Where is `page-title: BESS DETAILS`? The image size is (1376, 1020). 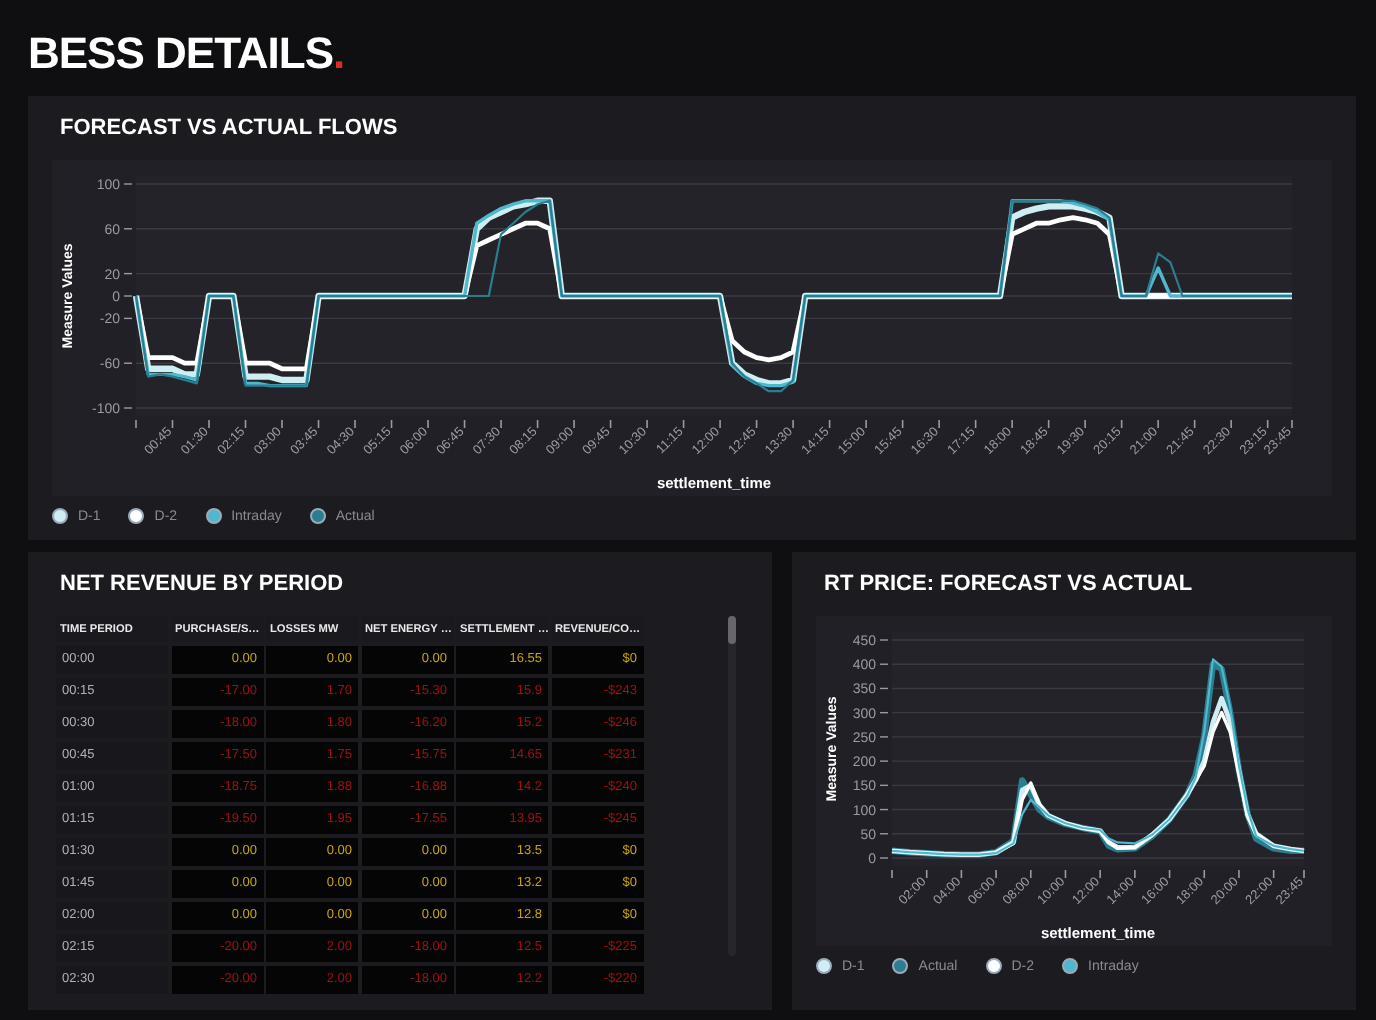
page-title: BESS DETAILS is located at coordinates (181, 53).